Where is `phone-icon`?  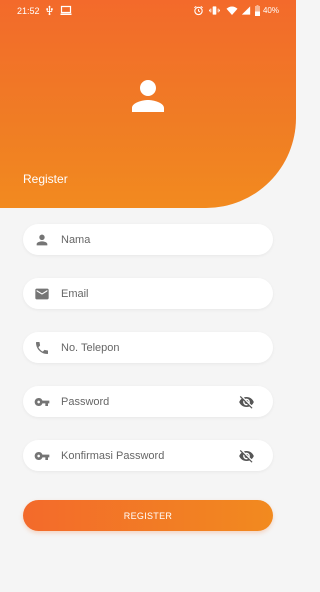
phone-icon is located at coordinates (42, 348).